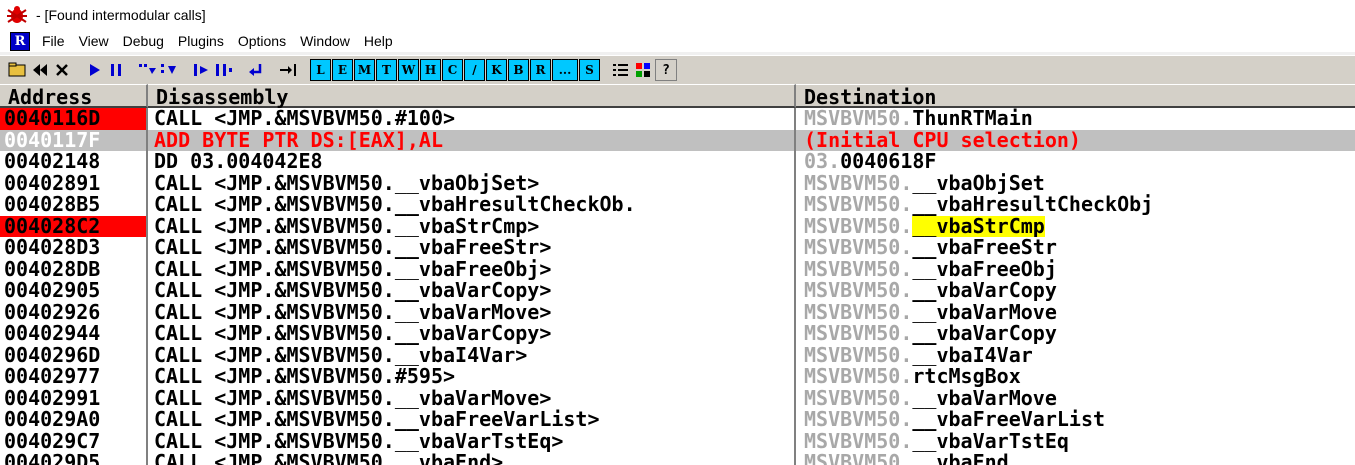 The width and height of the screenshot is (1355, 465). What do you see at coordinates (472, 205) in the screenshot?
I see `disassembly-cell: CALL <JMP.&MSVBVM50.__vbaHresultCheckOb.` at bounding box center [472, 205].